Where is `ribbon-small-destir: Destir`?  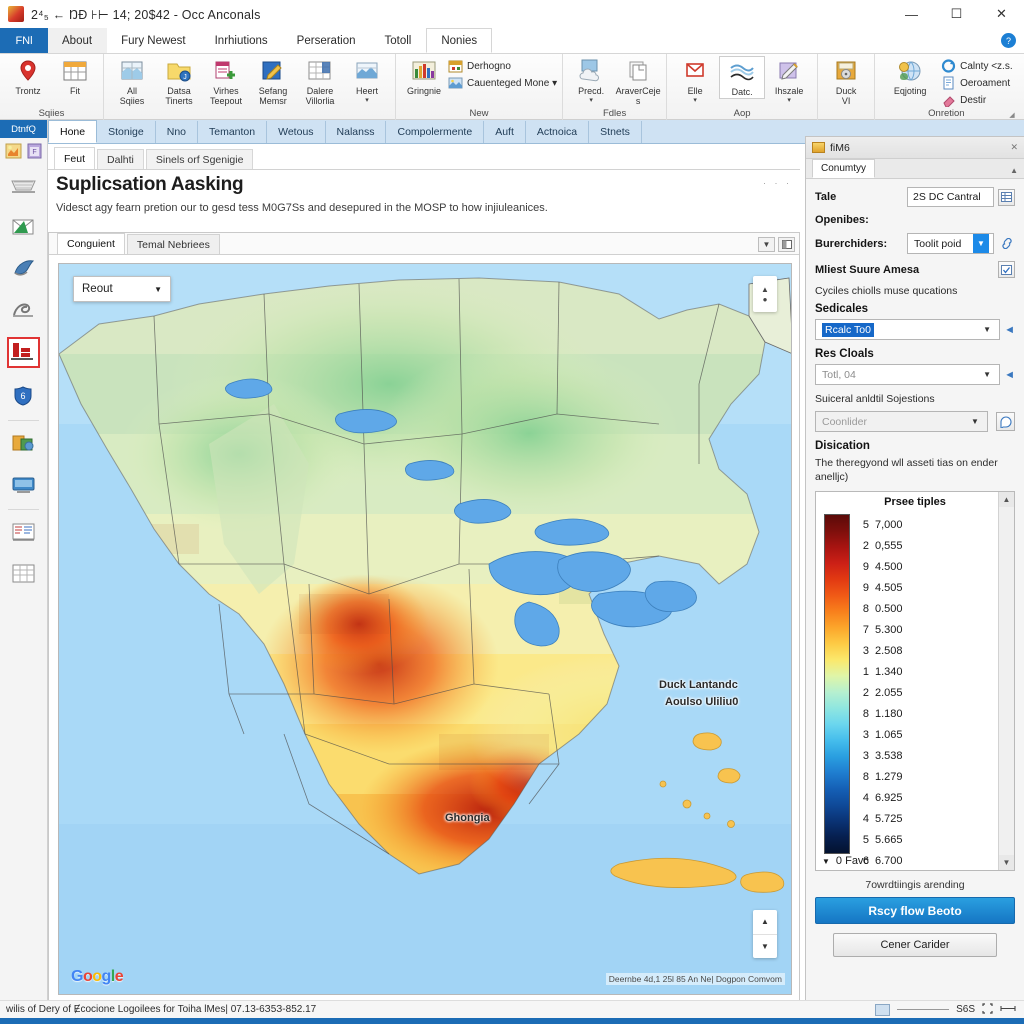
ribbon-small-destir: Destir is located at coordinates (977, 100).